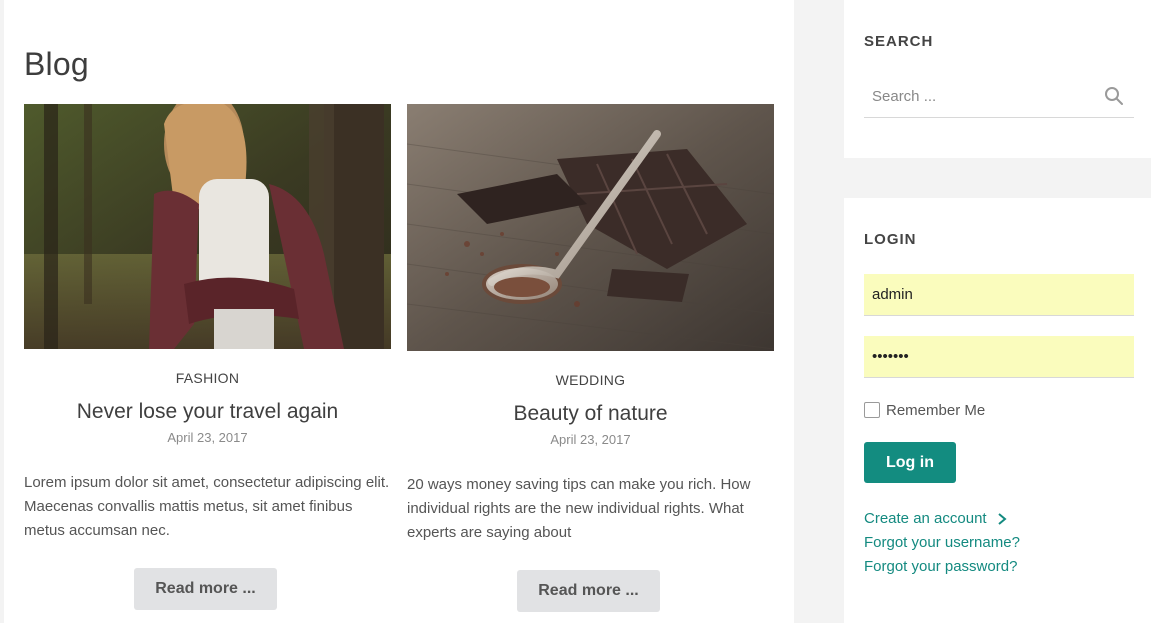 This screenshot has width=1151, height=623. I want to click on post-image-fashion, so click(207, 226).